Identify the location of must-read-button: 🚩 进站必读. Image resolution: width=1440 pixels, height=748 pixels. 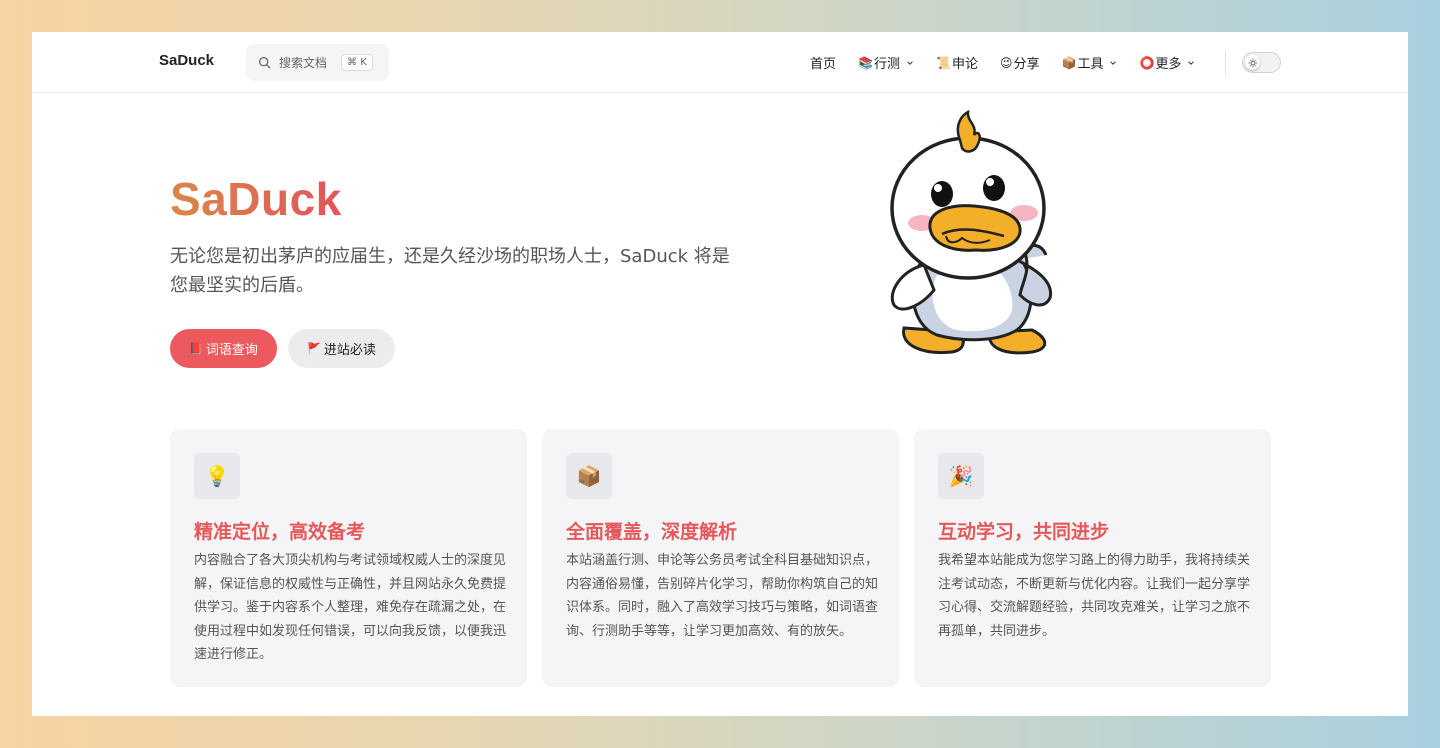
(341, 348).